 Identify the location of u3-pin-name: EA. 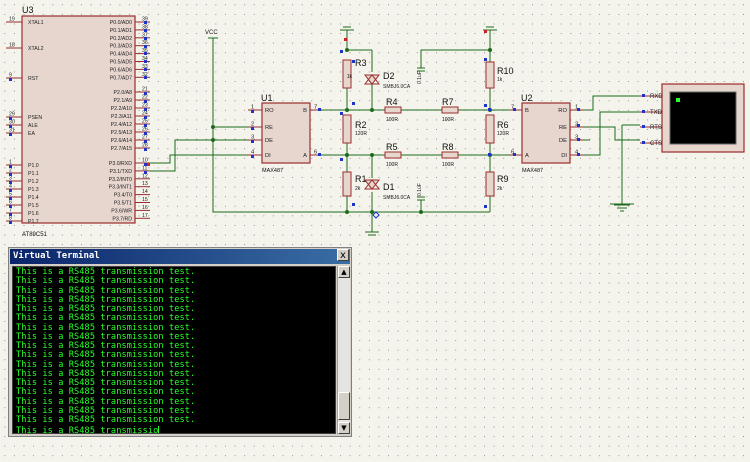
(31, 134).